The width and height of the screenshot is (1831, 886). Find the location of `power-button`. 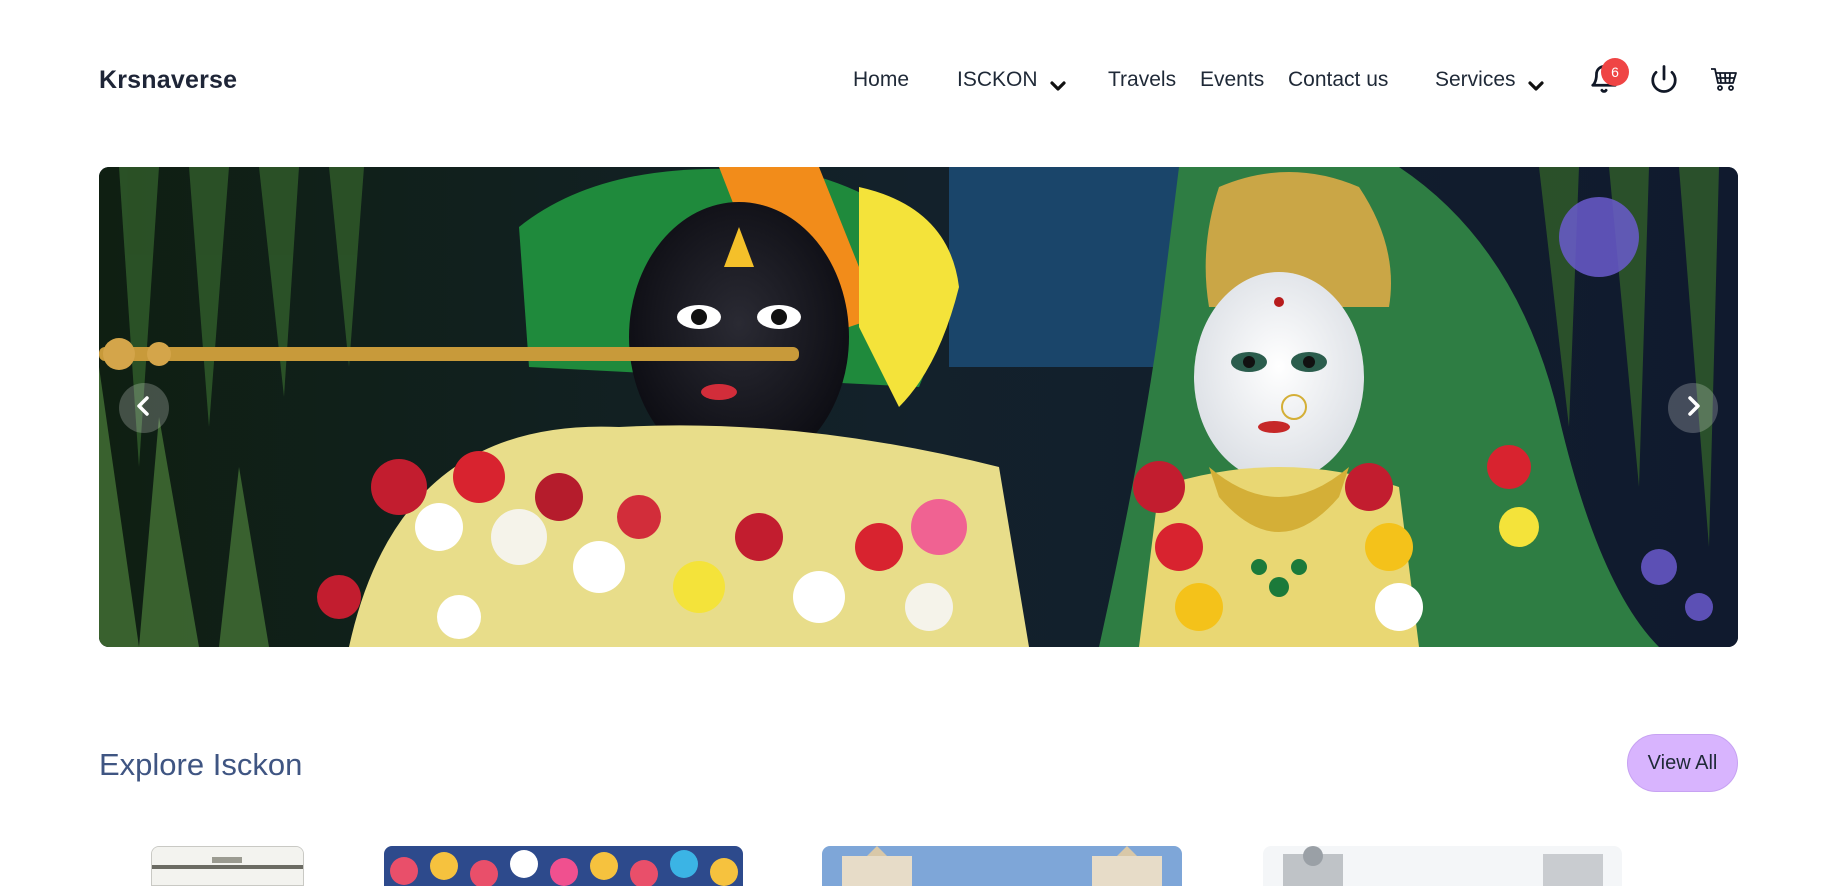

power-button is located at coordinates (1664, 81).